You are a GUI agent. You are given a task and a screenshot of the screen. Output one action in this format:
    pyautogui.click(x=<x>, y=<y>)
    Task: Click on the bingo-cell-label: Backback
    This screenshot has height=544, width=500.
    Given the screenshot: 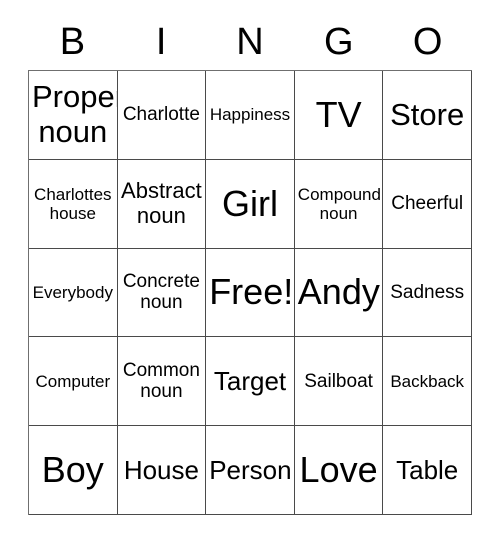 What is the action you would take?
    pyautogui.click(x=427, y=381)
    